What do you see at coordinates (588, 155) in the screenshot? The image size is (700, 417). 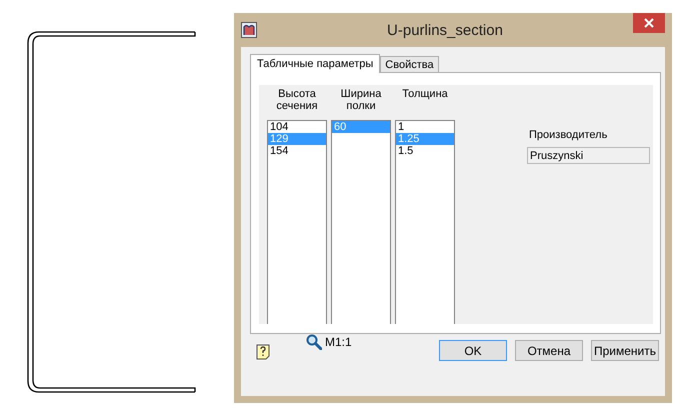 I see `producer-field: Pruszynski` at bounding box center [588, 155].